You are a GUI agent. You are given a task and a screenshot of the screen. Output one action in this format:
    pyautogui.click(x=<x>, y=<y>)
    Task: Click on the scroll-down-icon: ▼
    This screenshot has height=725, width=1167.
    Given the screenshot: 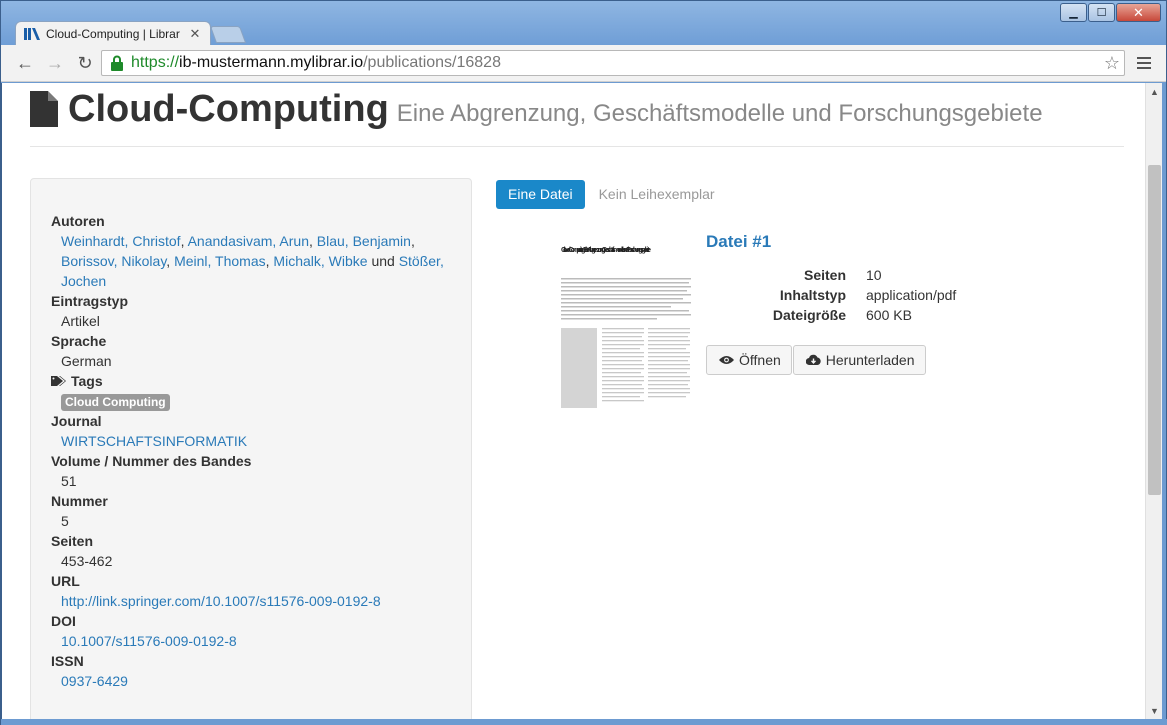 What is the action you would take?
    pyautogui.click(x=1154, y=710)
    